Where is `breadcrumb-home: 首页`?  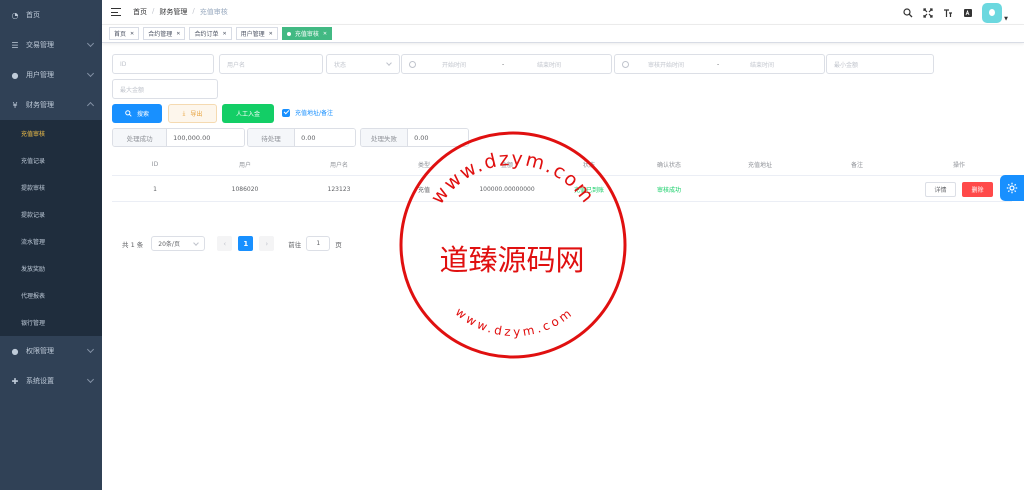 breadcrumb-home: 首页 is located at coordinates (140, 12).